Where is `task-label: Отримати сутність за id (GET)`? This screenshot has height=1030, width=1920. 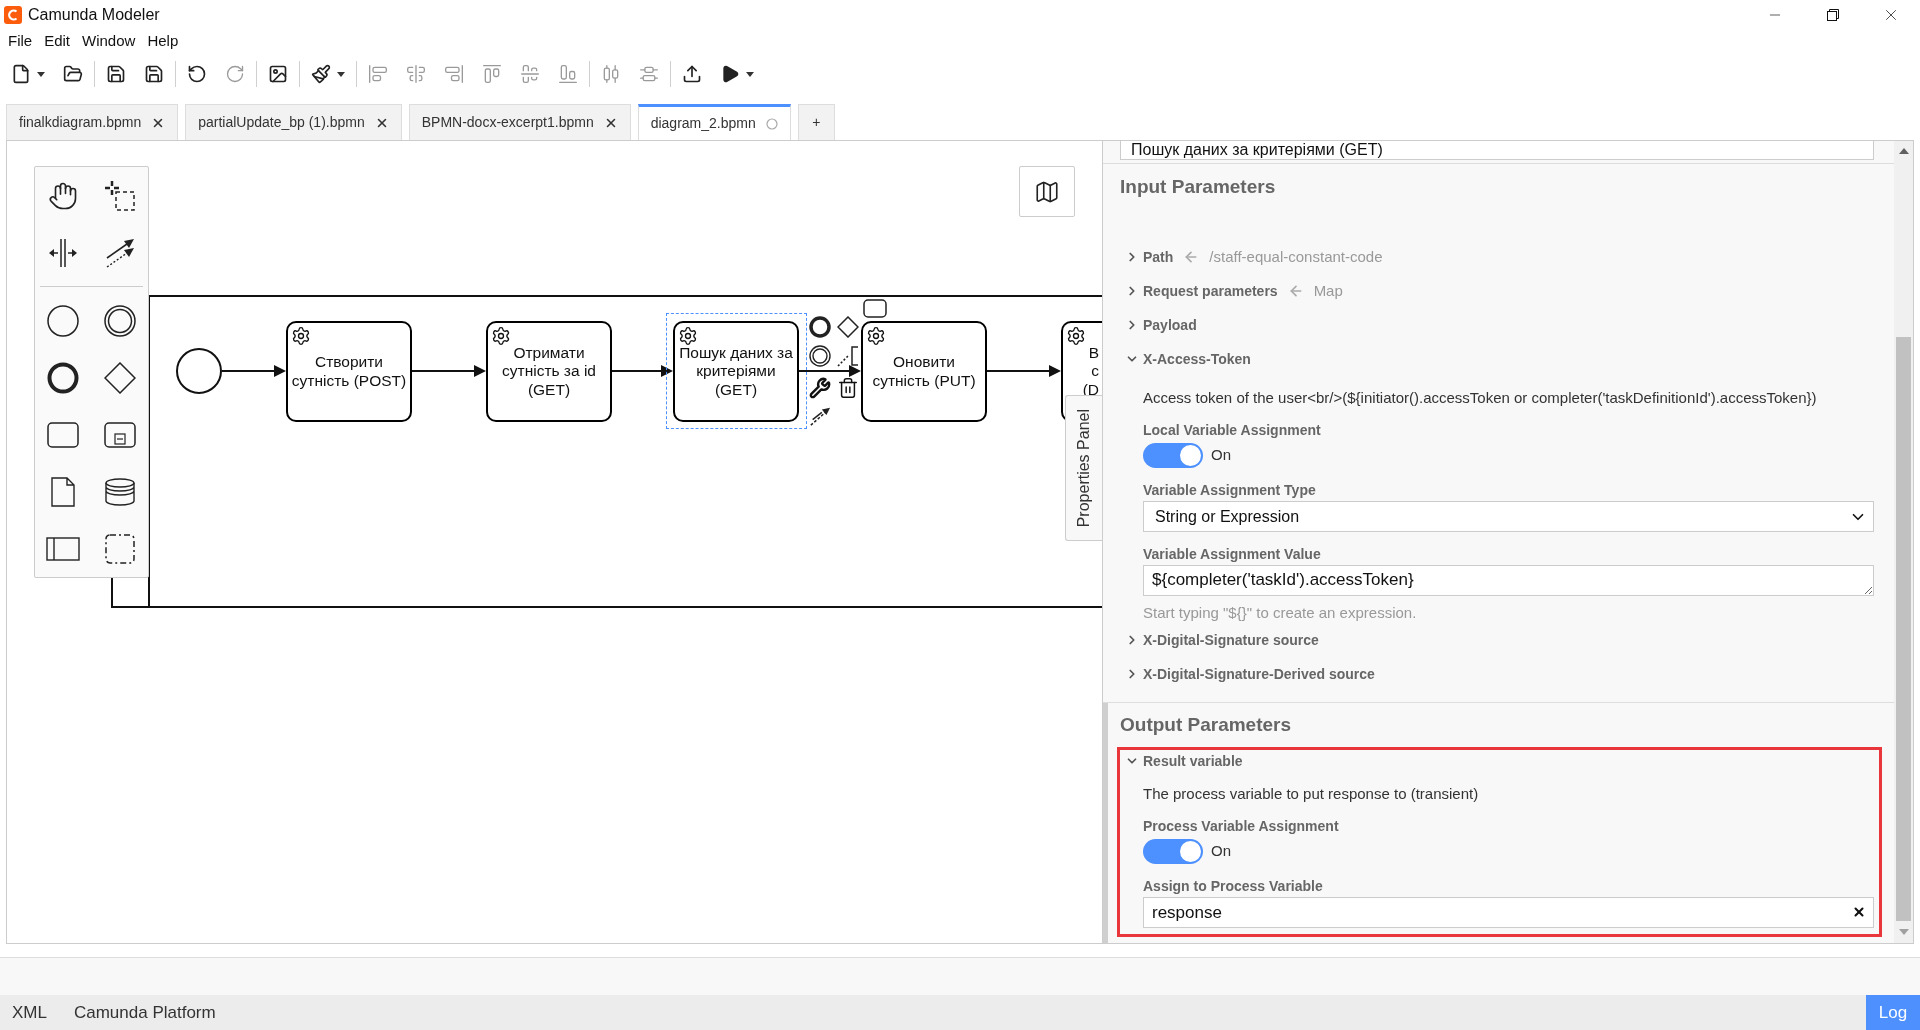 task-label: Отримати сутність за id (GET) is located at coordinates (549, 371).